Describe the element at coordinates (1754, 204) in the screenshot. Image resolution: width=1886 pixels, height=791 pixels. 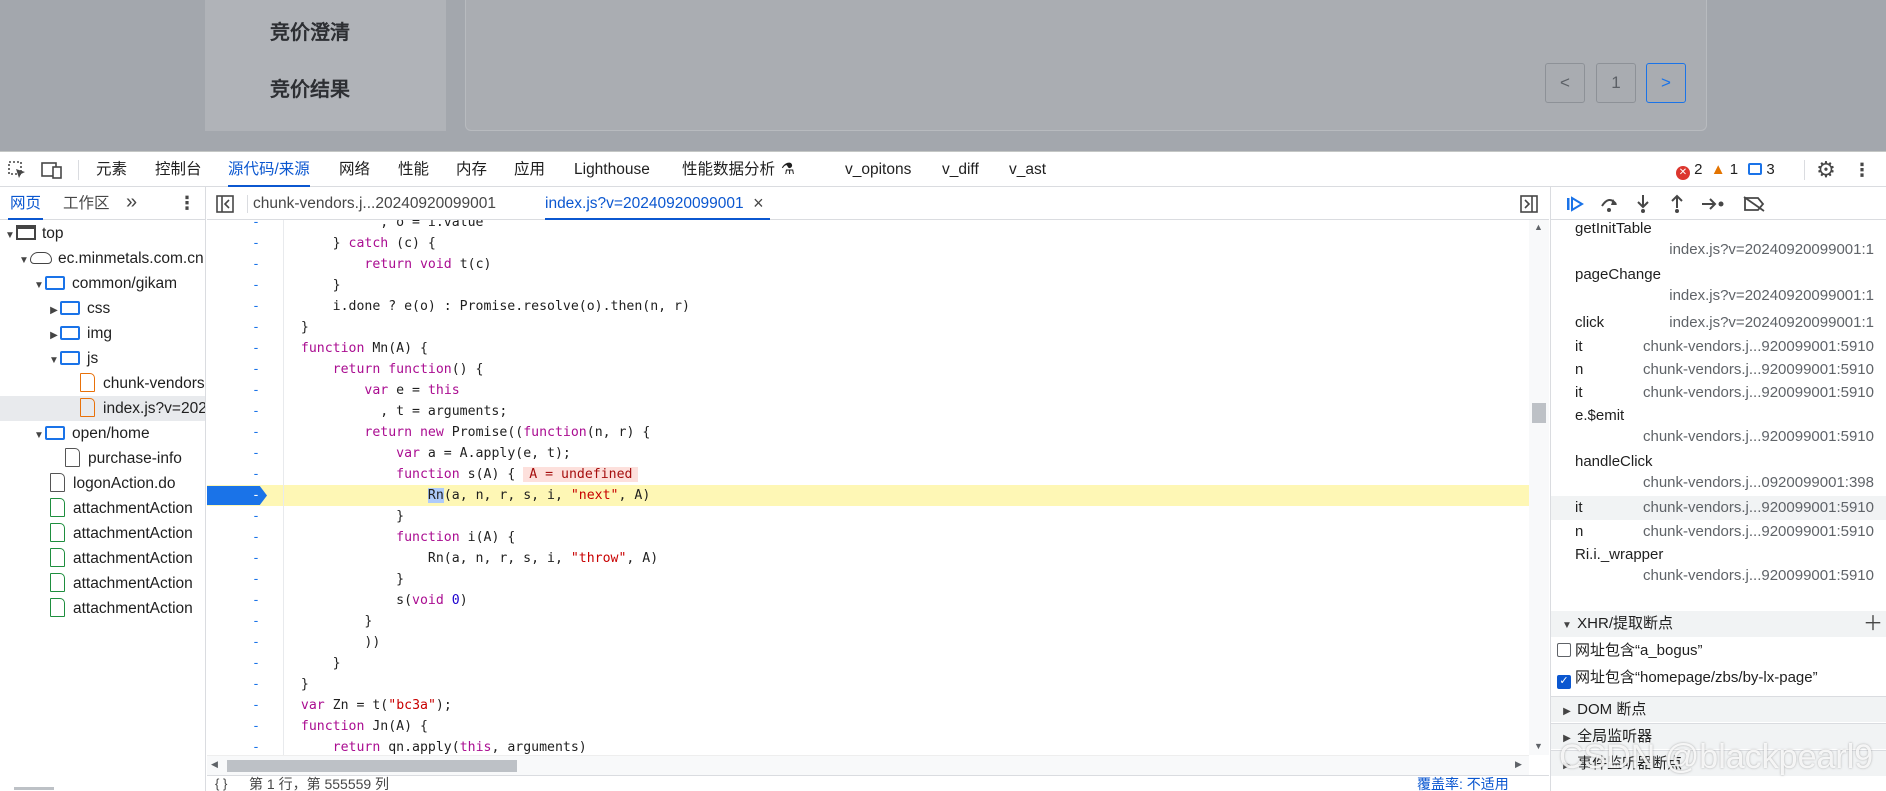
I see `deactivate-breakpoints-icon` at that location.